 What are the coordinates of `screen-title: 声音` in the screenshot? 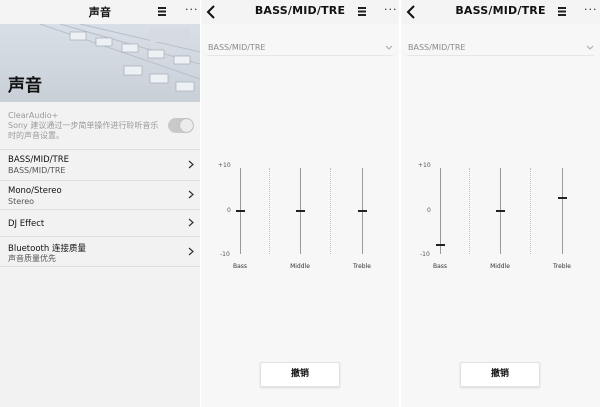 It's located at (100, 12).